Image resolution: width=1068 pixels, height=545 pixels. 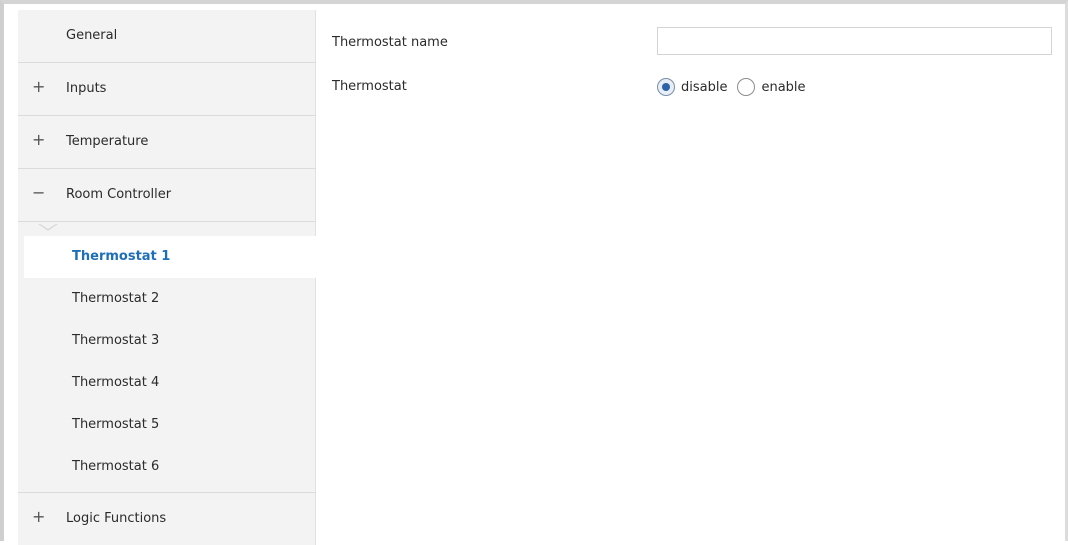 What do you see at coordinates (666, 87) in the screenshot?
I see `radio-checked-icon` at bounding box center [666, 87].